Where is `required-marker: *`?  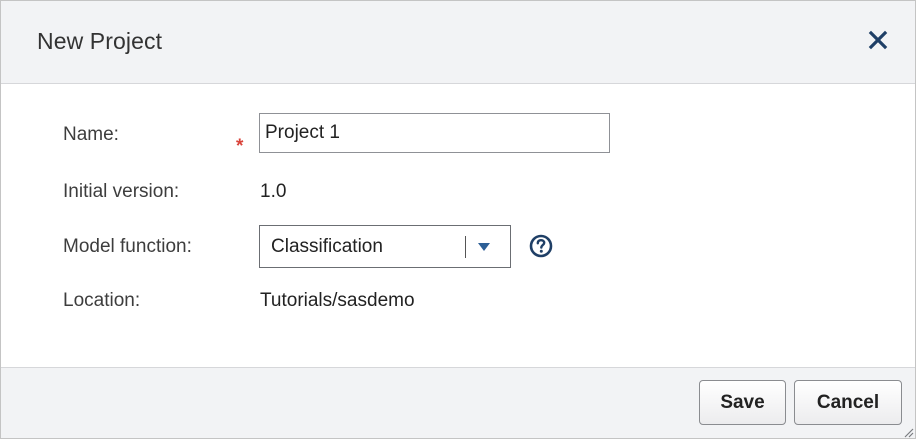
required-marker: * is located at coordinates (240, 146).